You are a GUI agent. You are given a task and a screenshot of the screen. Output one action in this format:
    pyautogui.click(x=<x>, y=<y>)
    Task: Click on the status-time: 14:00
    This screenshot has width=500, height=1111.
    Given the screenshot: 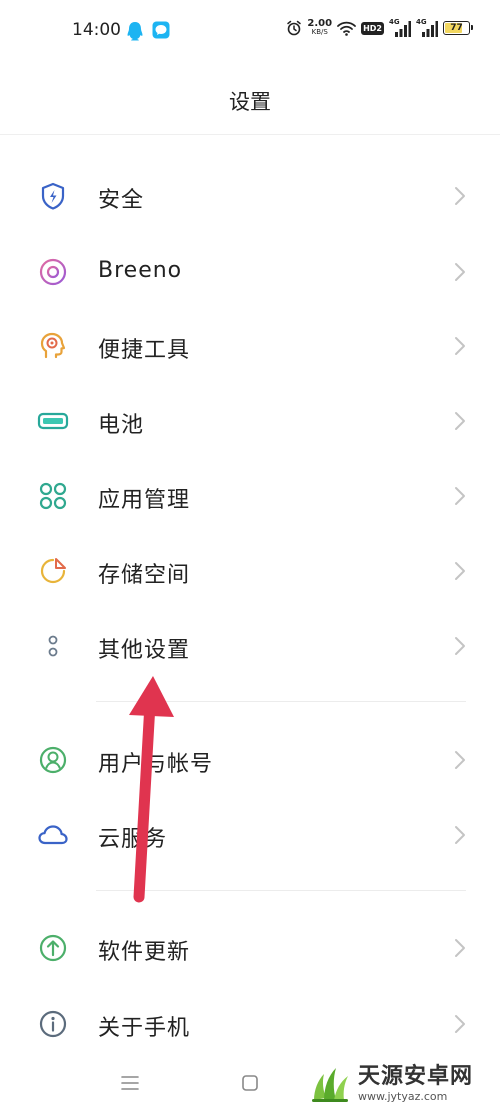 What is the action you would take?
    pyautogui.click(x=96, y=30)
    